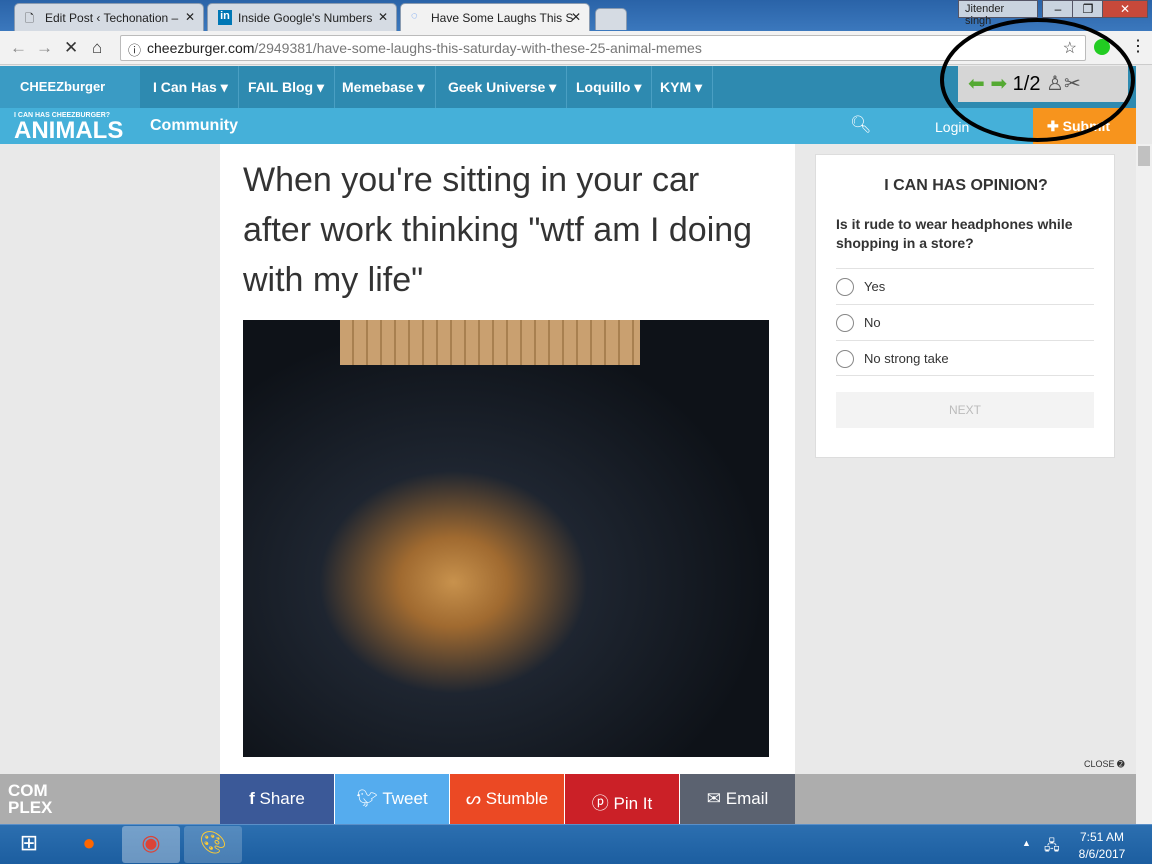 Image resolution: width=1152 pixels, height=864 pixels. I want to click on nav-kym: KYM ▾, so click(682, 87).